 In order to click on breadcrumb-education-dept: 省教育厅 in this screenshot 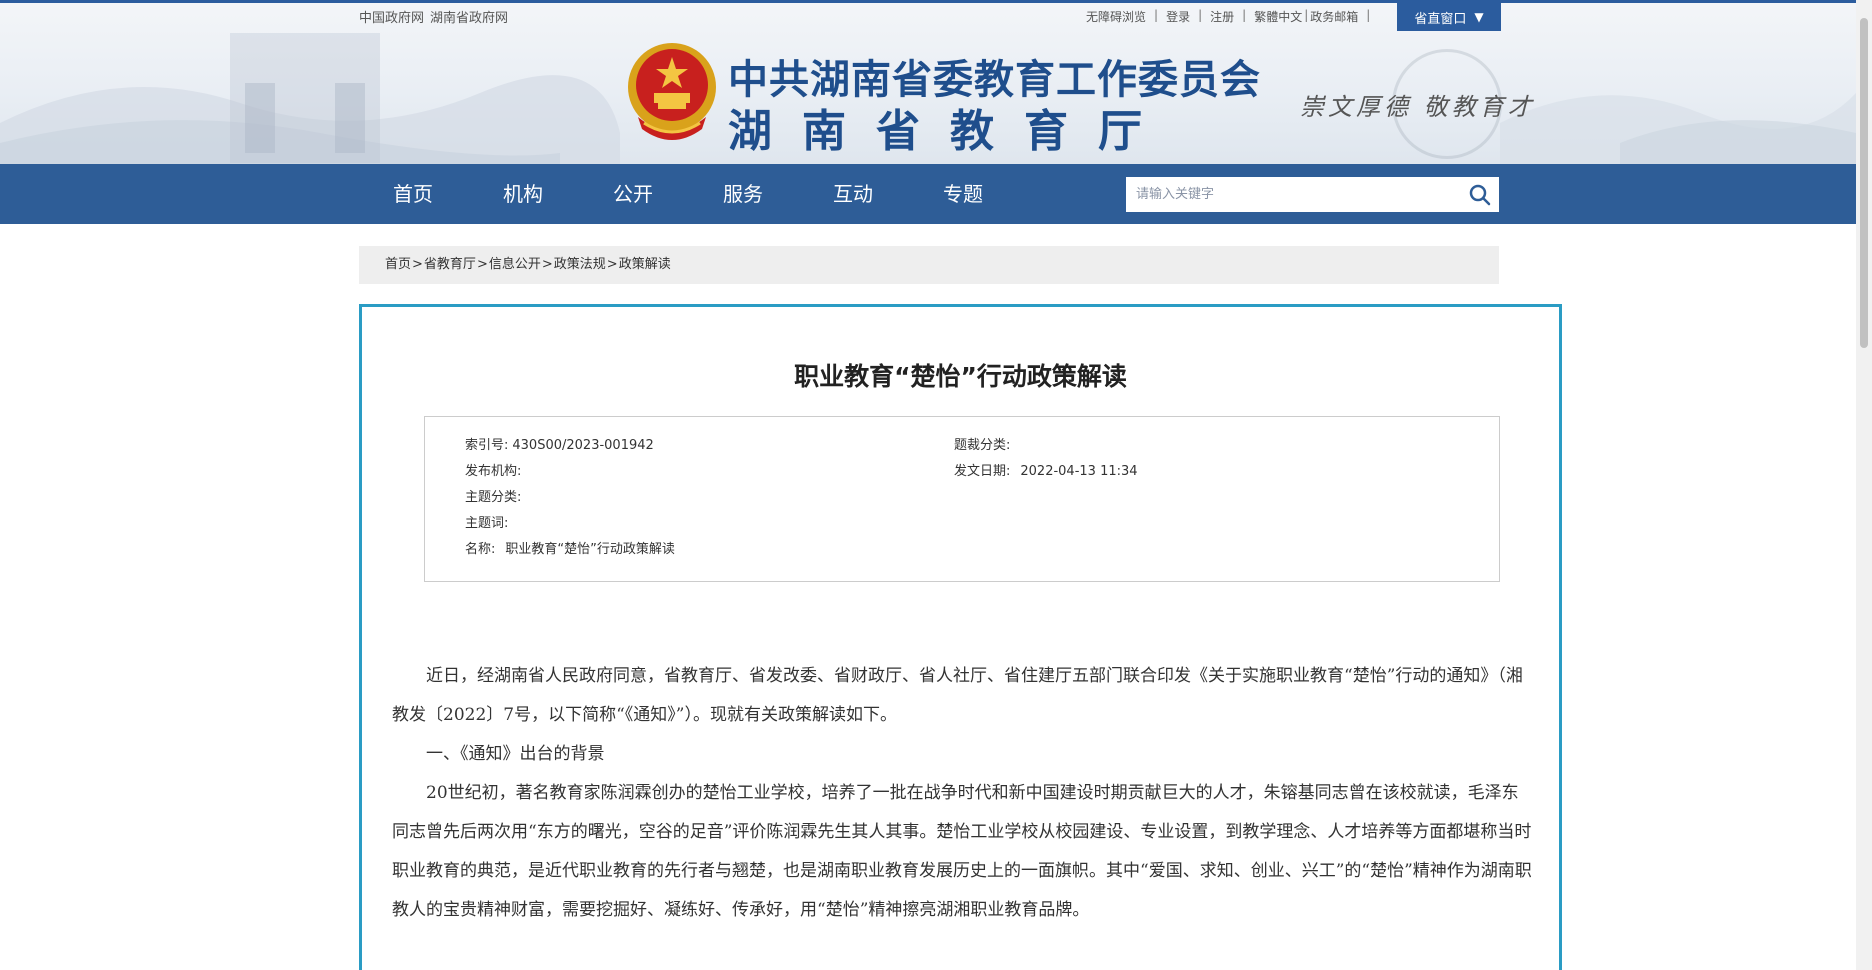, I will do `click(450, 265)`.